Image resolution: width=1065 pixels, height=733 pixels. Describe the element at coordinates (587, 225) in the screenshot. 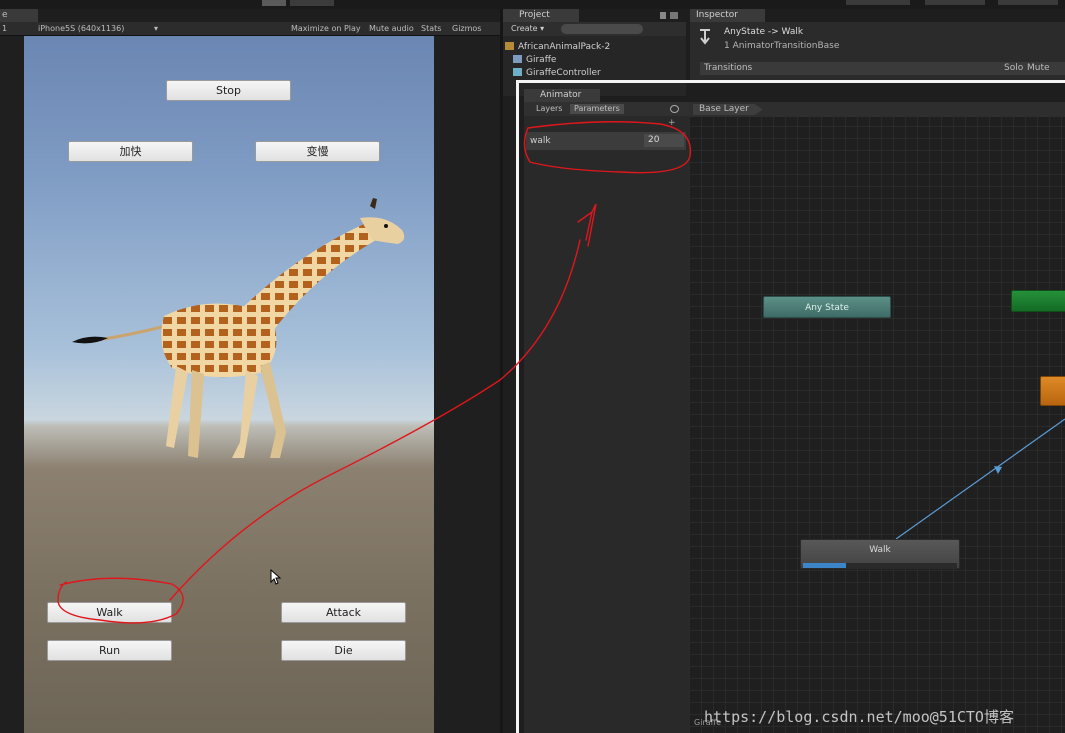

I see `annotation-scribble` at that location.